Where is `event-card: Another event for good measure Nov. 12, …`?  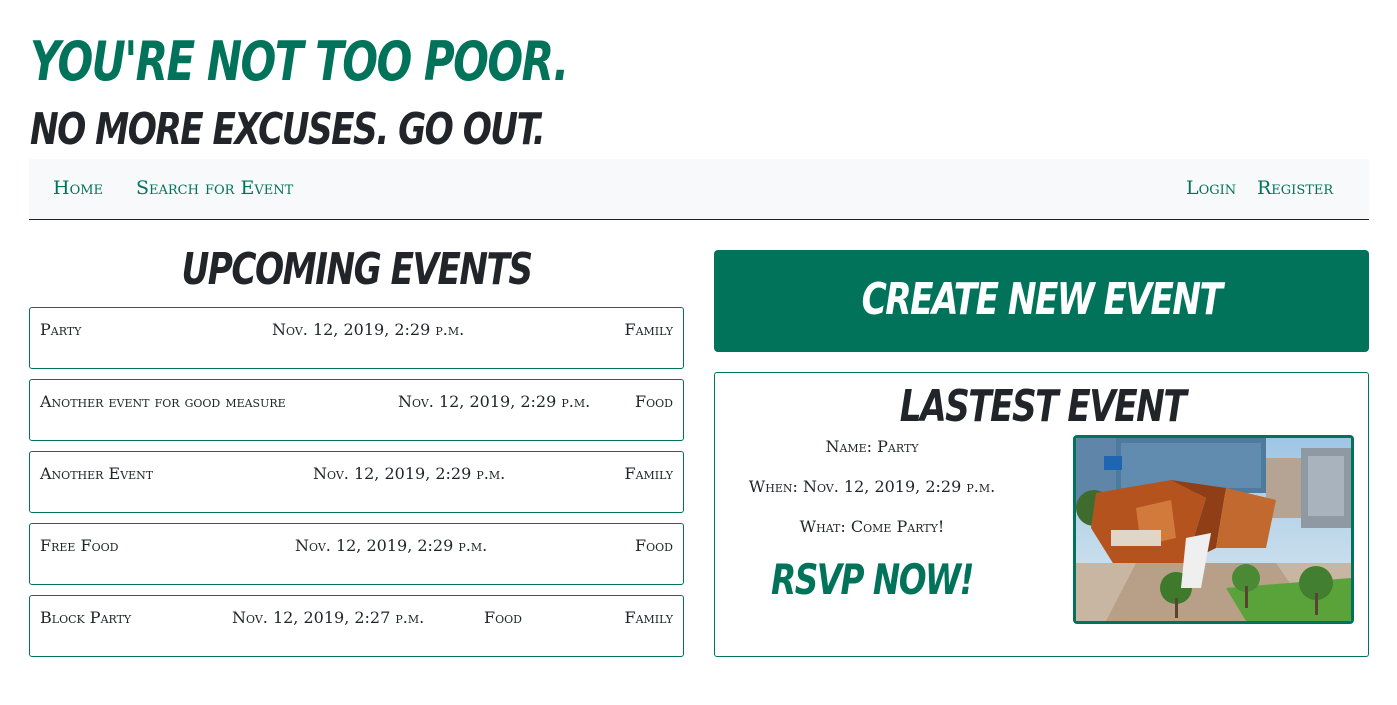 event-card: Another event for good measure Nov. 12, … is located at coordinates (356, 410).